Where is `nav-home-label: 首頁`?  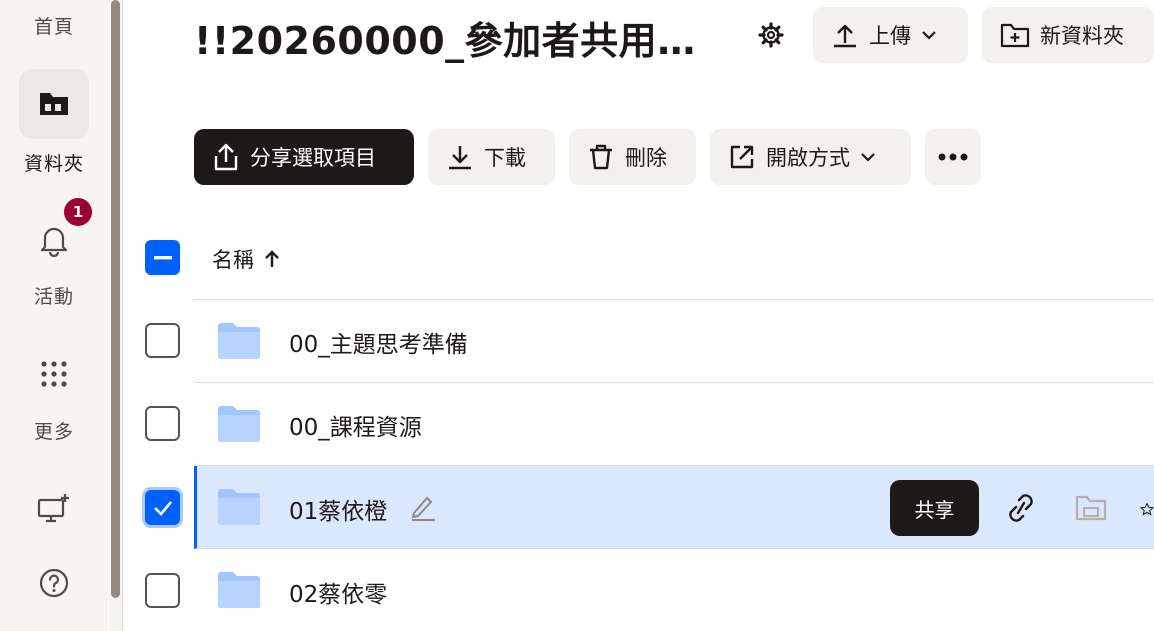 nav-home-label: 首頁 is located at coordinates (53, 27).